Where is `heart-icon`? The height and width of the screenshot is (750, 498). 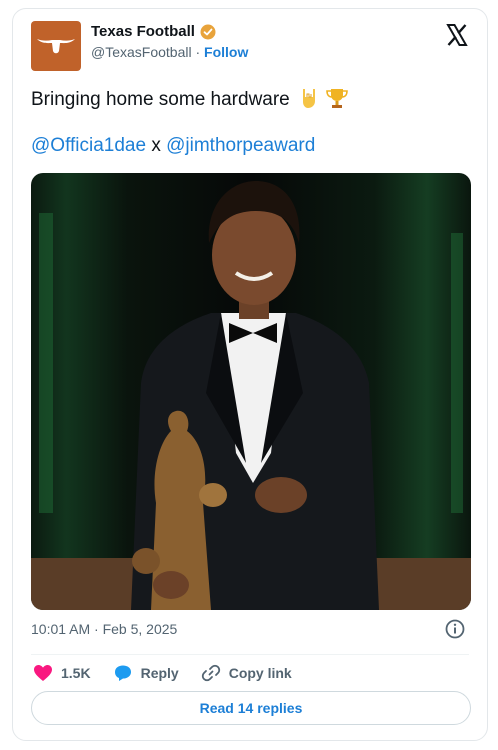 heart-icon is located at coordinates (43, 673).